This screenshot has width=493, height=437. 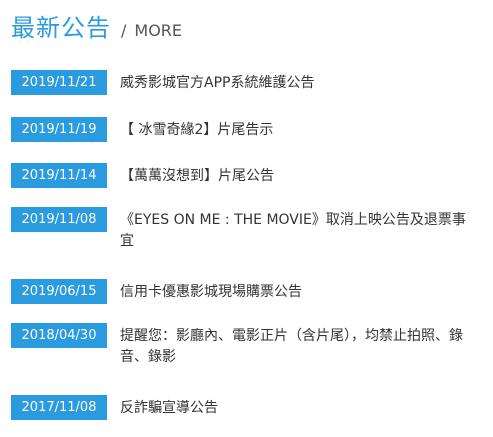 I want to click on announcement-title: 反詐騙宣導公告, so click(x=295, y=408).